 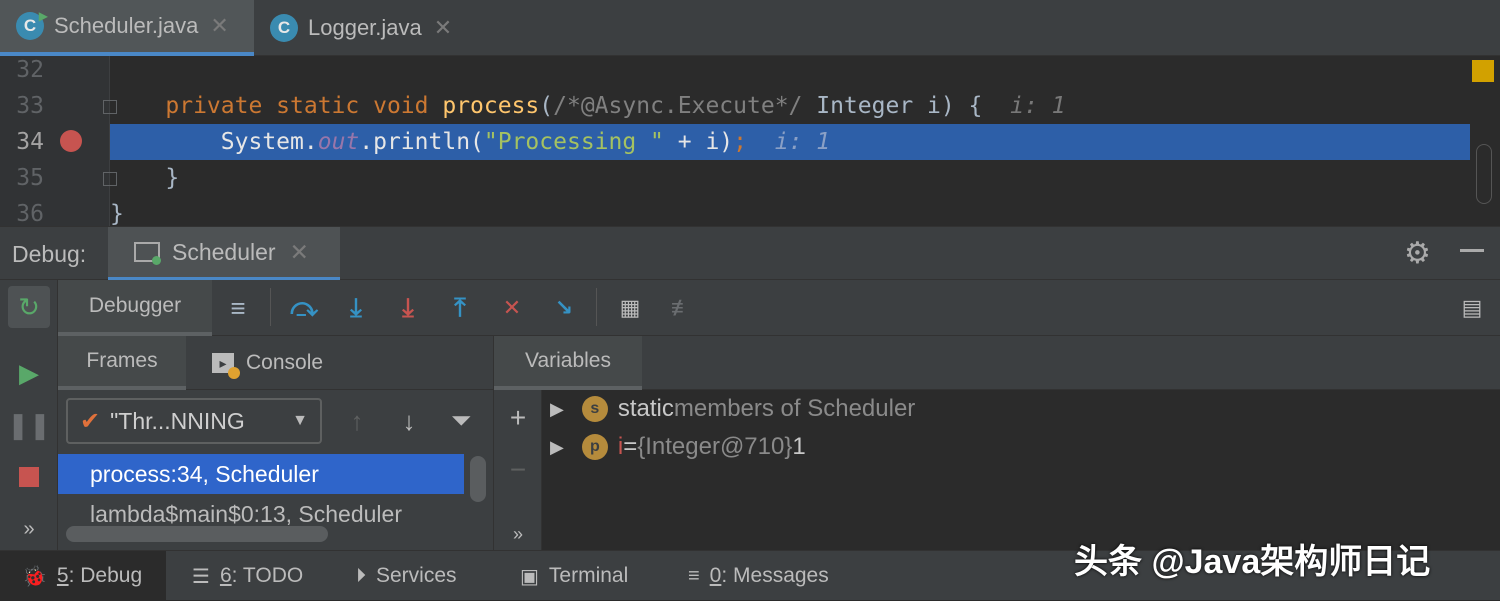 I want to click on toolwindow-messages: ≡ 0: Messages, so click(x=758, y=576).